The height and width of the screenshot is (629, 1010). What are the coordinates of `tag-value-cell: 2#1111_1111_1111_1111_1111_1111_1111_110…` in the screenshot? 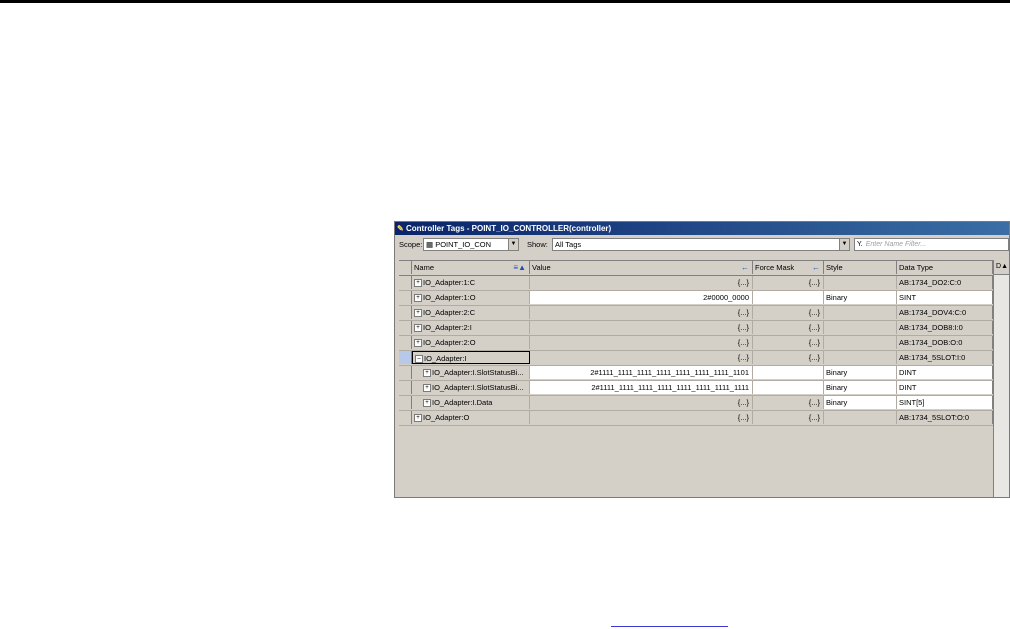 It's located at (641, 372).